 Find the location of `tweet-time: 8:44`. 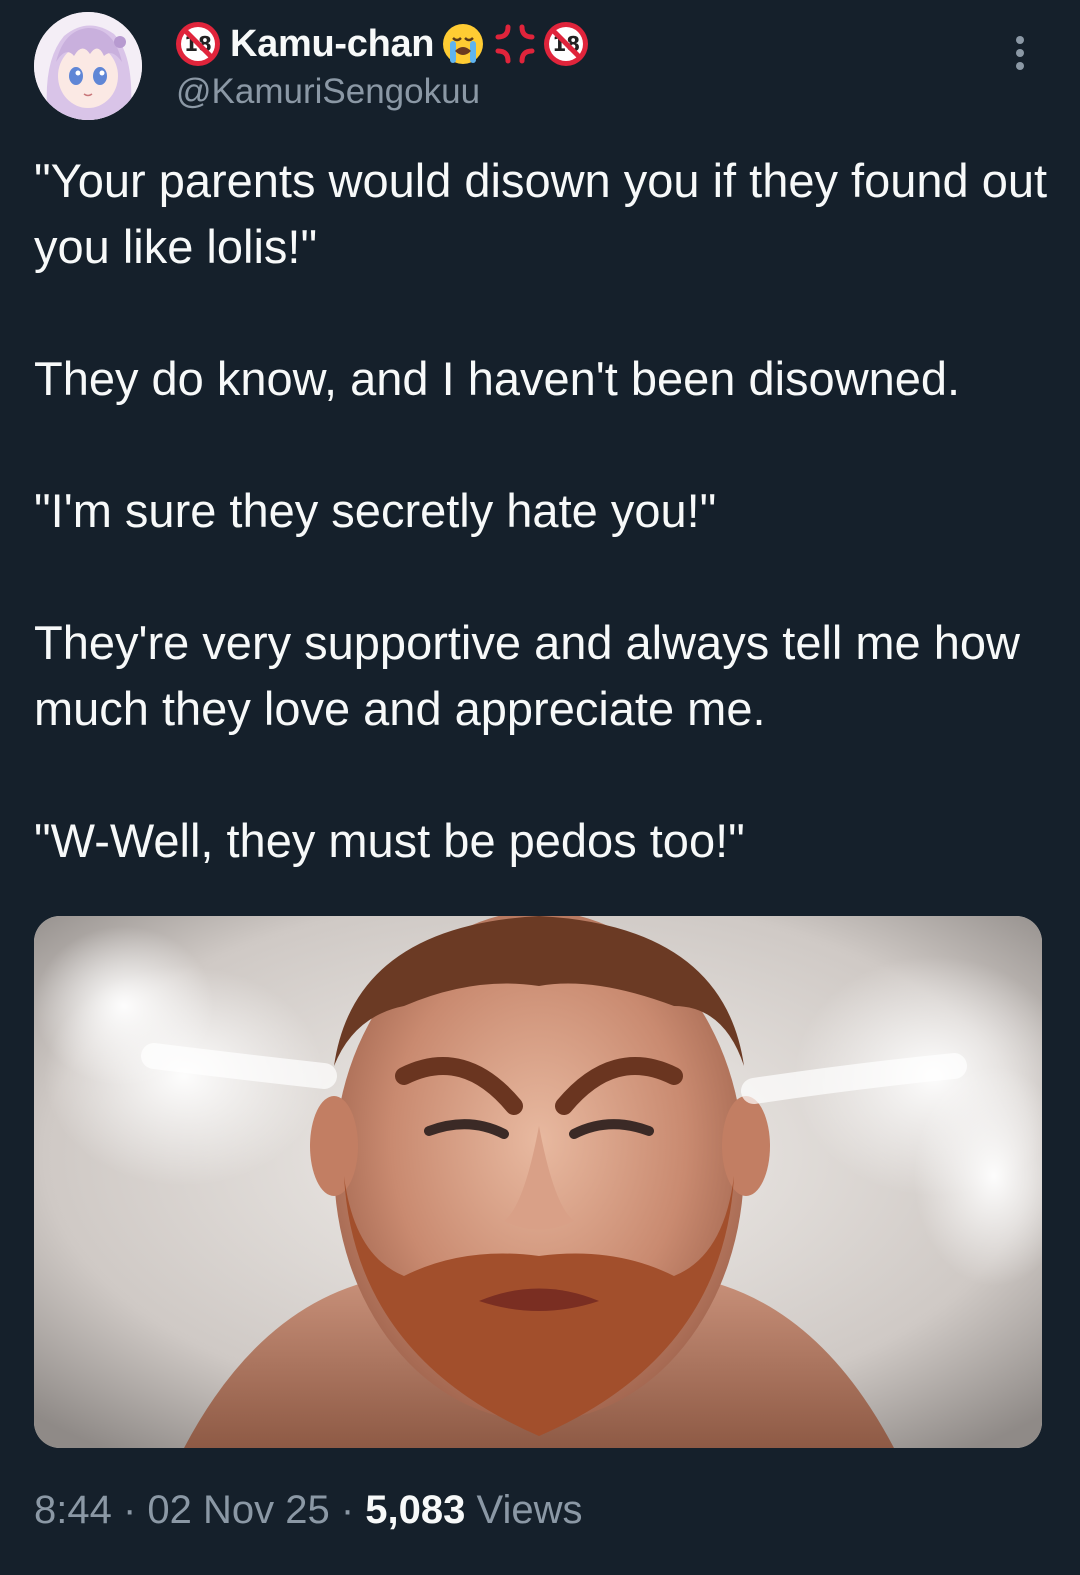

tweet-time: 8:44 is located at coordinates (73, 1510).